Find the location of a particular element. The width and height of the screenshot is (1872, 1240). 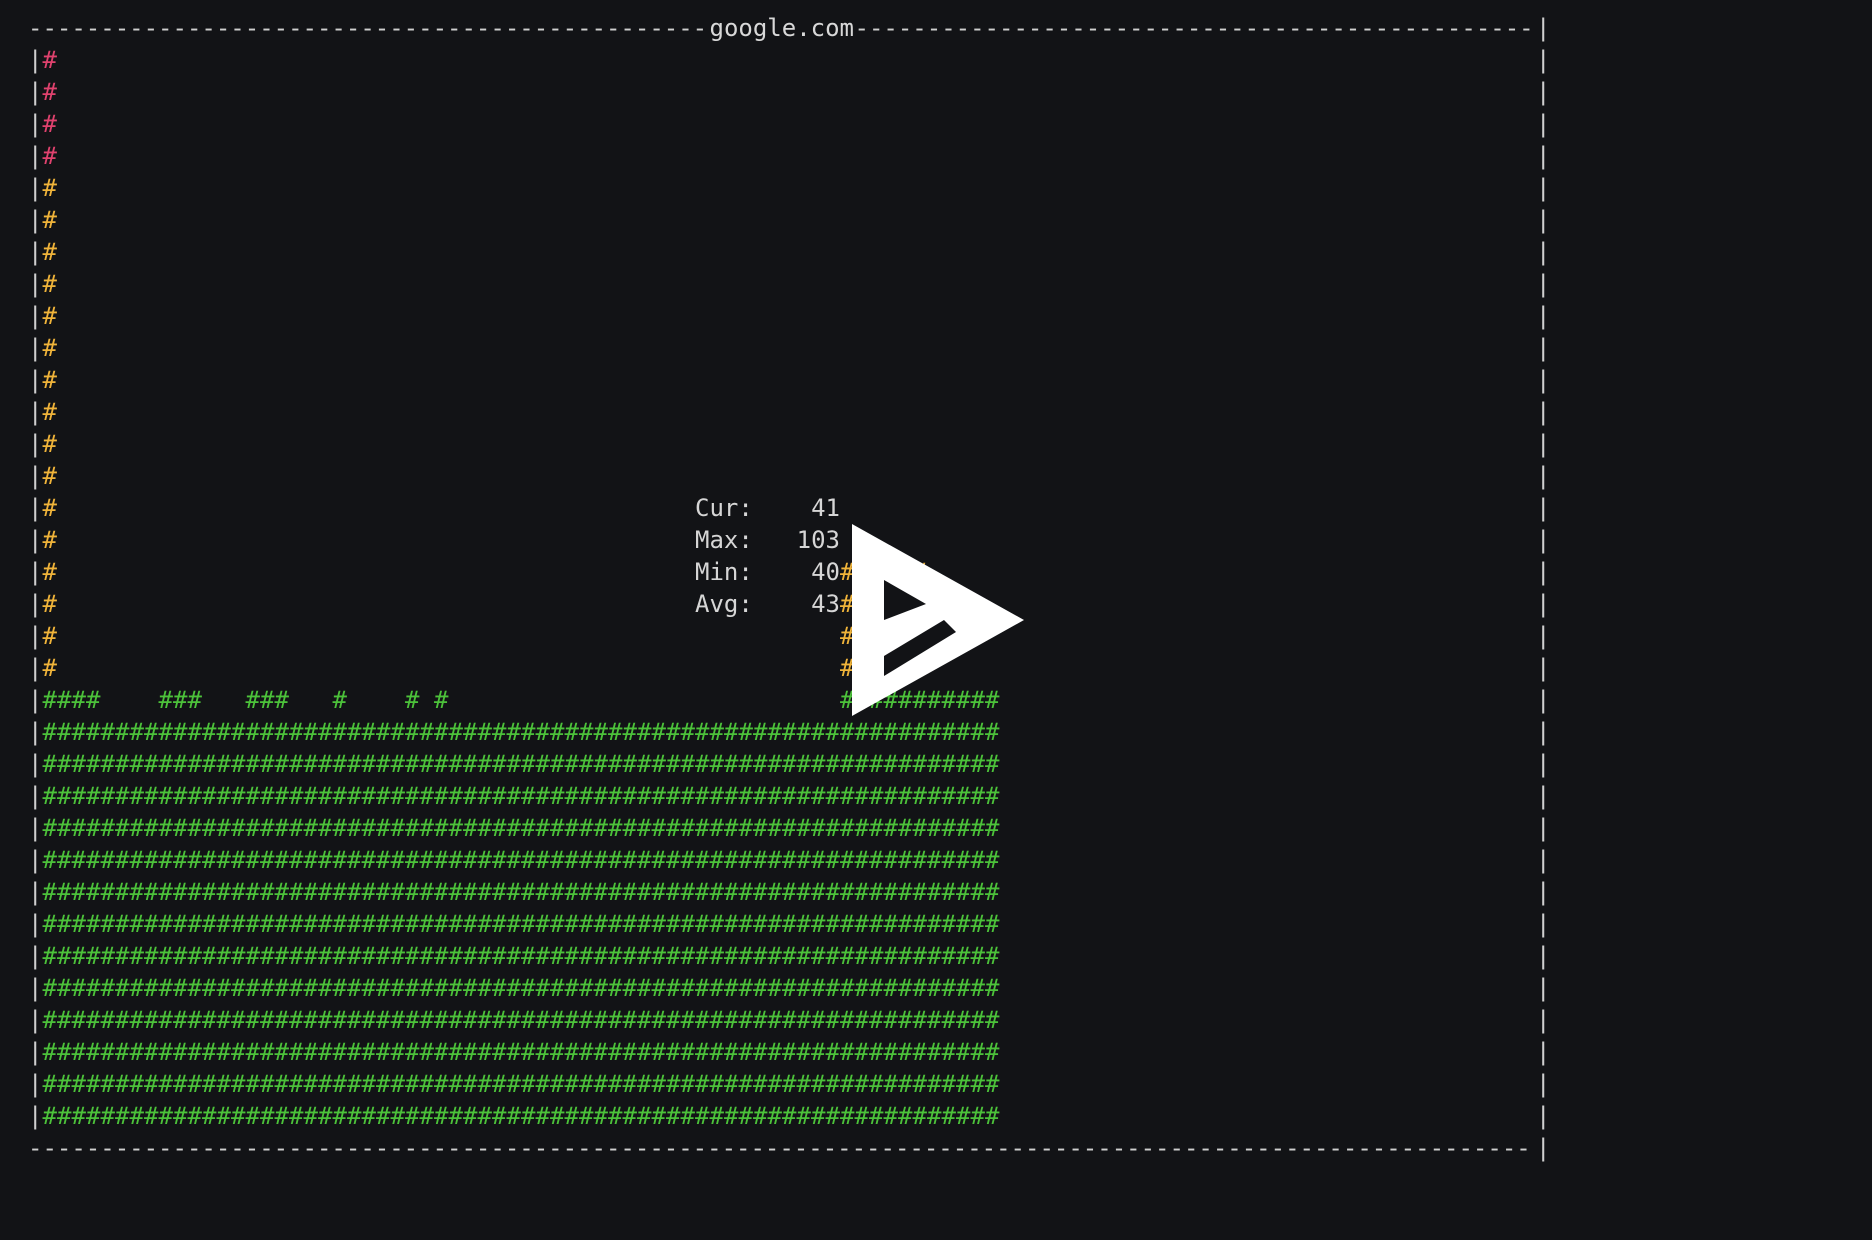

play-icon is located at coordinates (938, 620).